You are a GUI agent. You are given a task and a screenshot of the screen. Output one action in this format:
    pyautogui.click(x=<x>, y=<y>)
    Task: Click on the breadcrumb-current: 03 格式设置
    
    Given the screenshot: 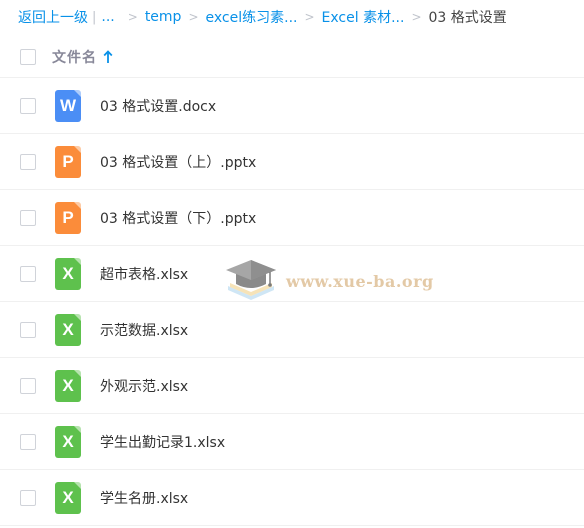 What is the action you would take?
    pyautogui.click(x=467, y=18)
    